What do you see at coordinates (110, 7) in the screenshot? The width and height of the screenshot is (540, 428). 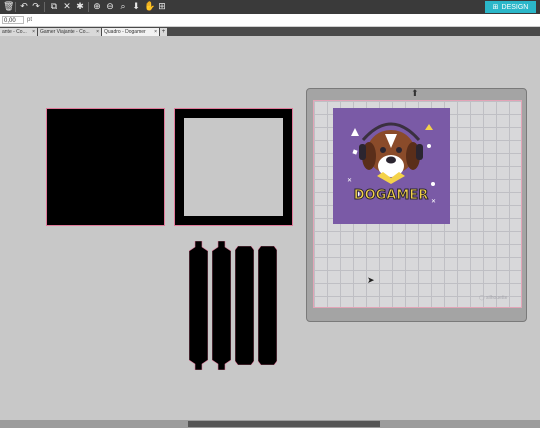 I see `zoom-out-icon: ⊖` at bounding box center [110, 7].